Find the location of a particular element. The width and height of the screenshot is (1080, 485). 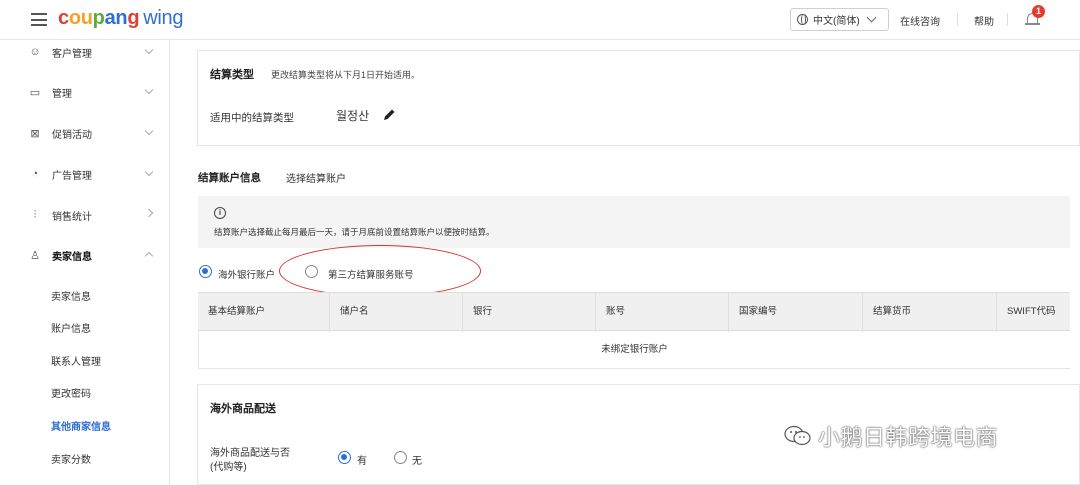

overseas-bank-label: 海外银行账户 is located at coordinates (247, 275).